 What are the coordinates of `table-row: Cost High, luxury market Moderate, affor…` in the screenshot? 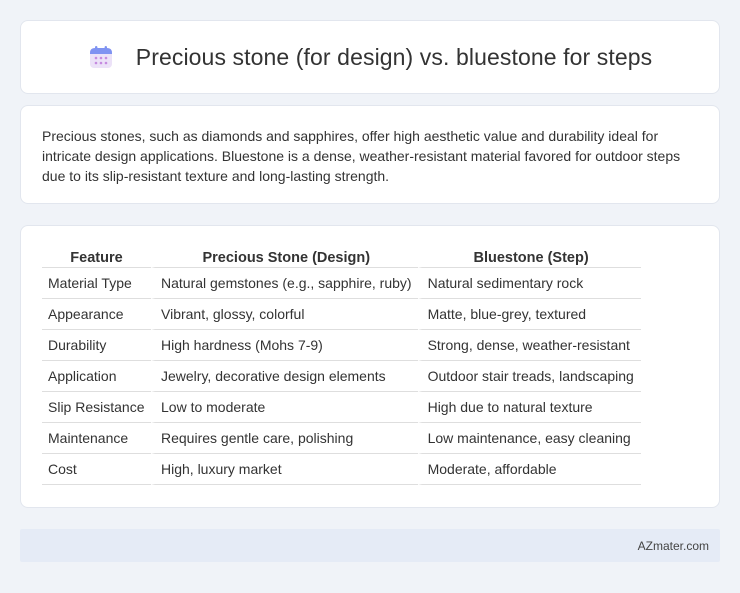 It's located at (341, 469).